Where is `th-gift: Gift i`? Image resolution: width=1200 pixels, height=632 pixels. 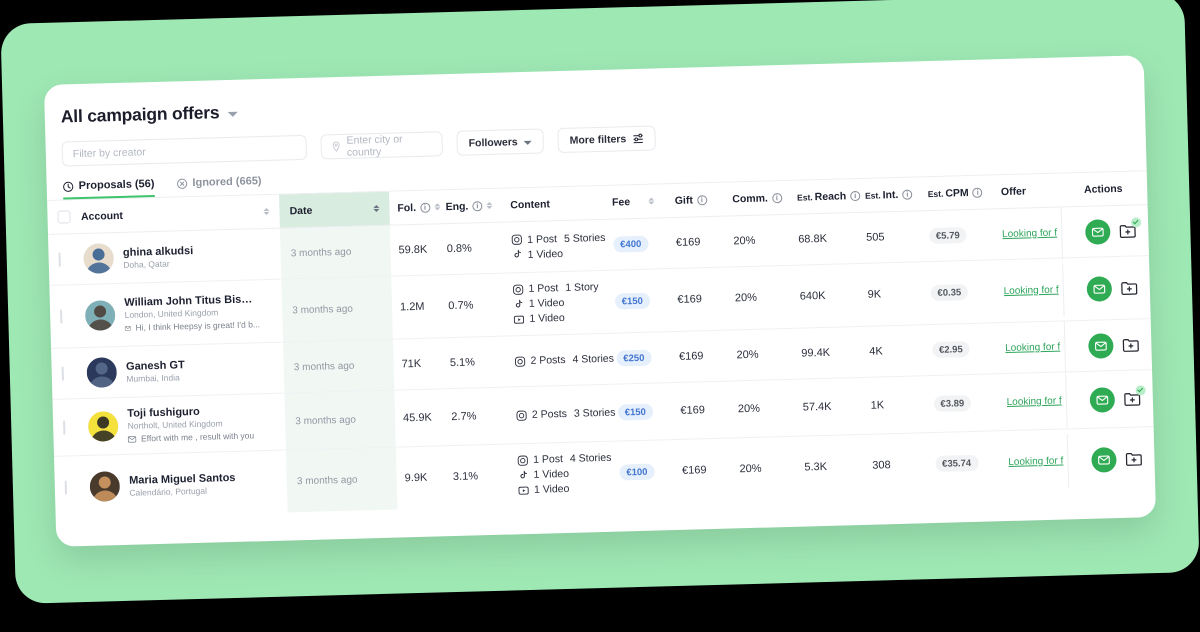
th-gift: Gift i is located at coordinates (703, 199).